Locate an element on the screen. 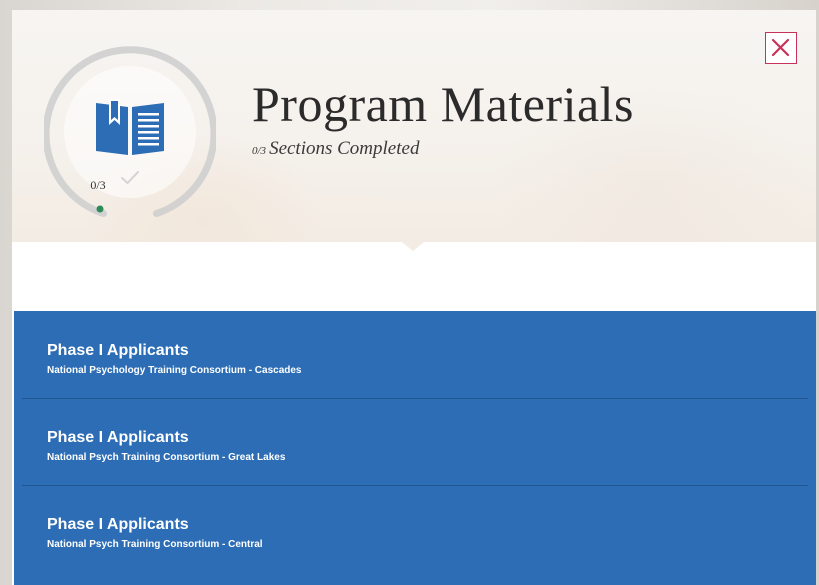 The height and width of the screenshot is (585, 819). sections-completed-text: Sections Completed is located at coordinates (344, 148).